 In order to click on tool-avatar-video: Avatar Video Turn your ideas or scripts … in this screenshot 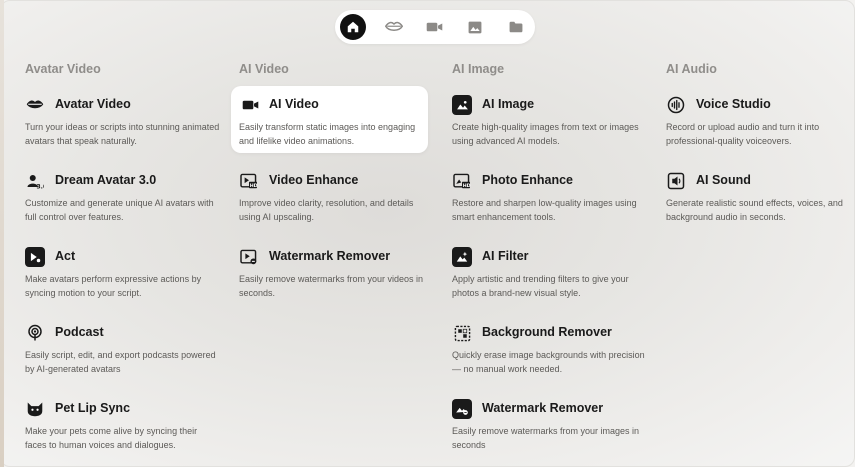, I will do `click(125, 126)`.